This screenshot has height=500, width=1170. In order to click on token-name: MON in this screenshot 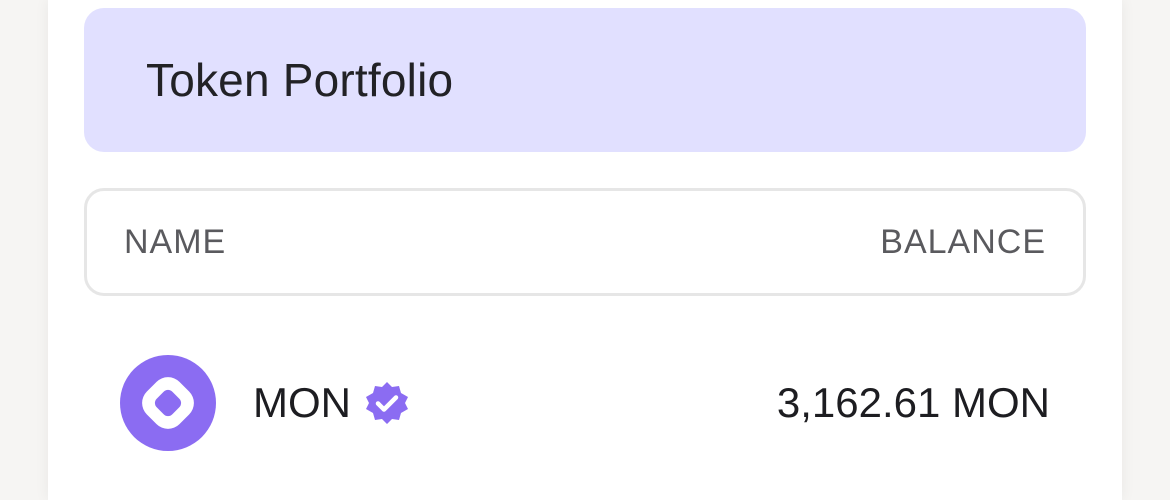, I will do `click(302, 402)`.